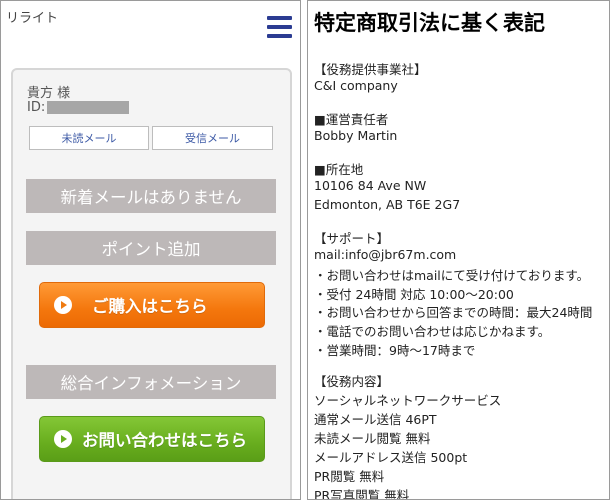 Image resolution: width=610 pixels, height=500 pixels. What do you see at coordinates (349, 476) in the screenshot?
I see `service-detail: PR閲覧 無料` at bounding box center [349, 476].